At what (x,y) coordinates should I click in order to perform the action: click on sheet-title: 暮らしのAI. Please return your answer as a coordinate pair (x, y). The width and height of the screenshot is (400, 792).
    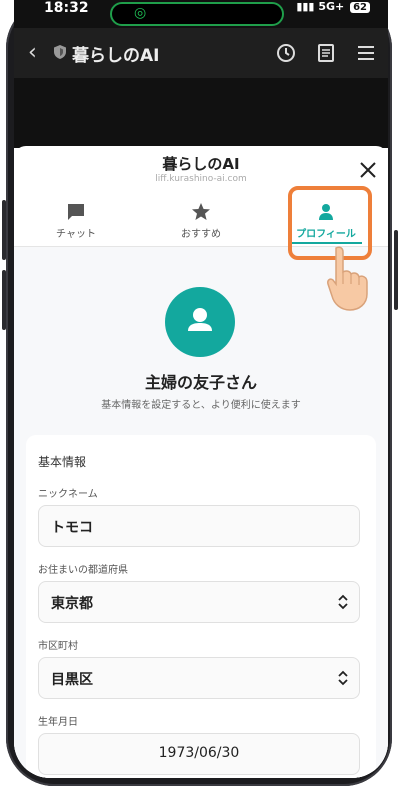
    Looking at the image, I should click on (201, 164).